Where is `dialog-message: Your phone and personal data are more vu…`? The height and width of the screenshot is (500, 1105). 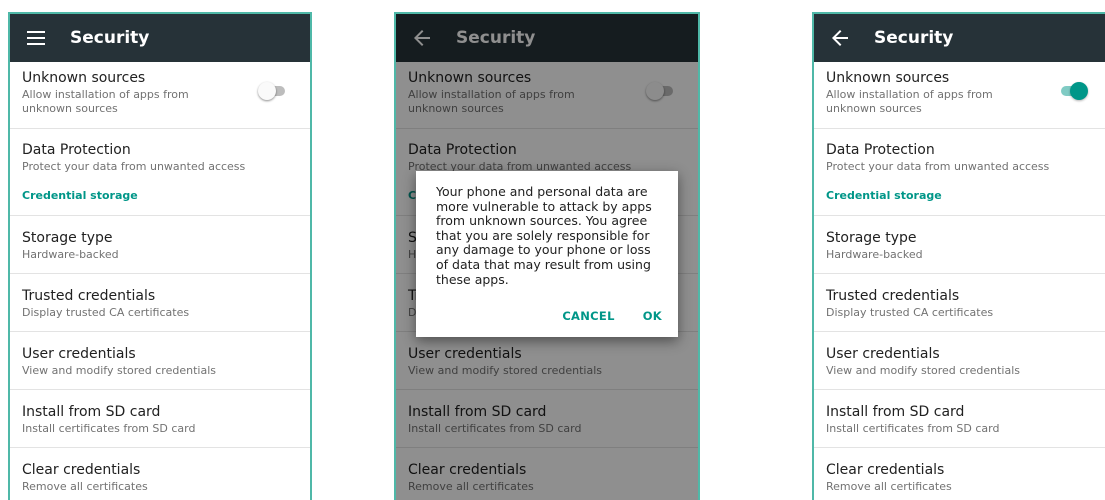
dialog-message: Your phone and personal data are more vu… is located at coordinates (544, 235).